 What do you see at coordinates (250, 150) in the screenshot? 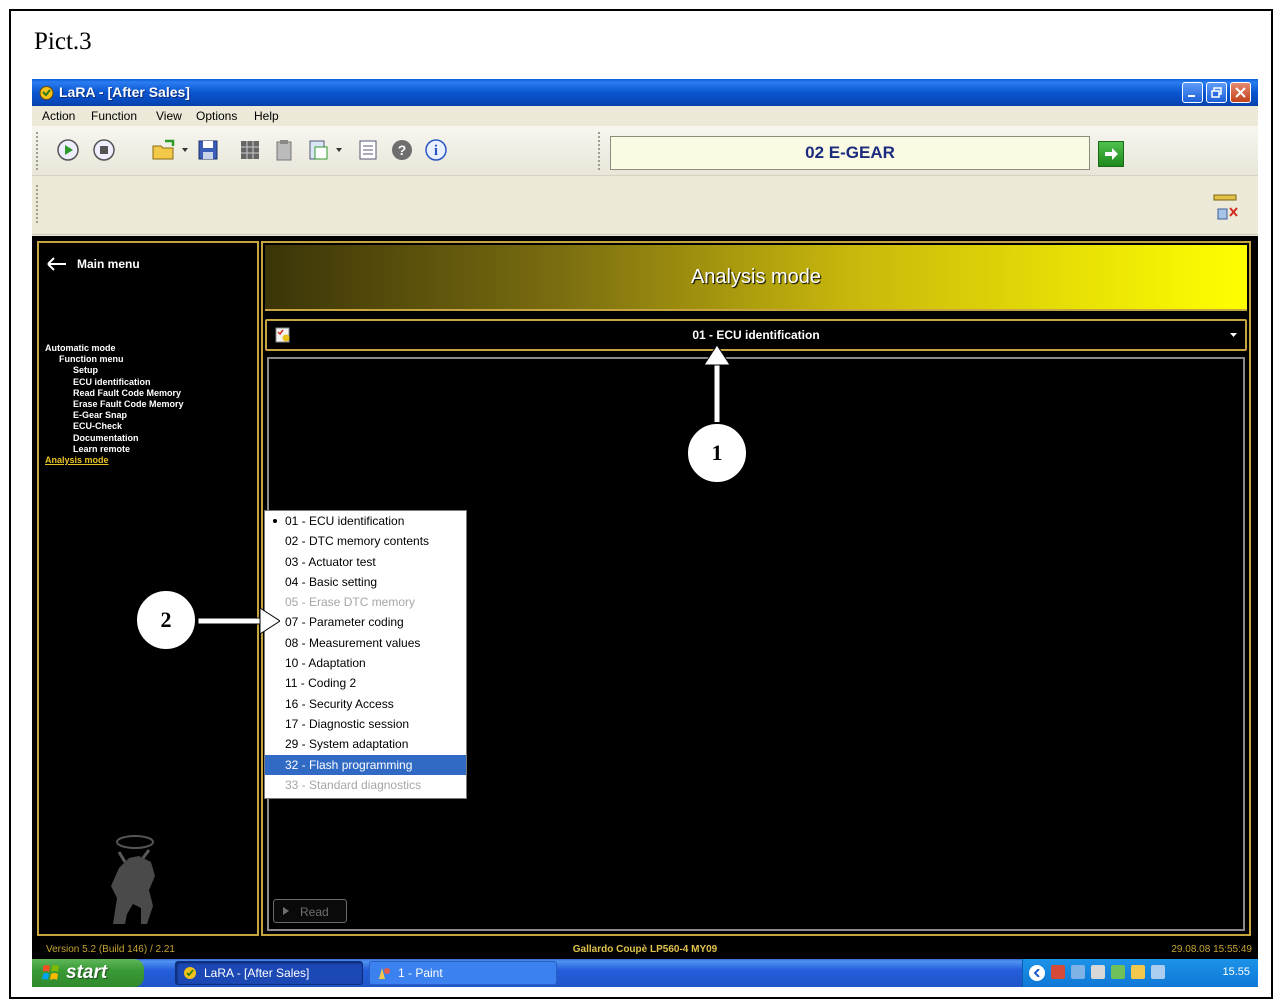
I see `grid-button` at bounding box center [250, 150].